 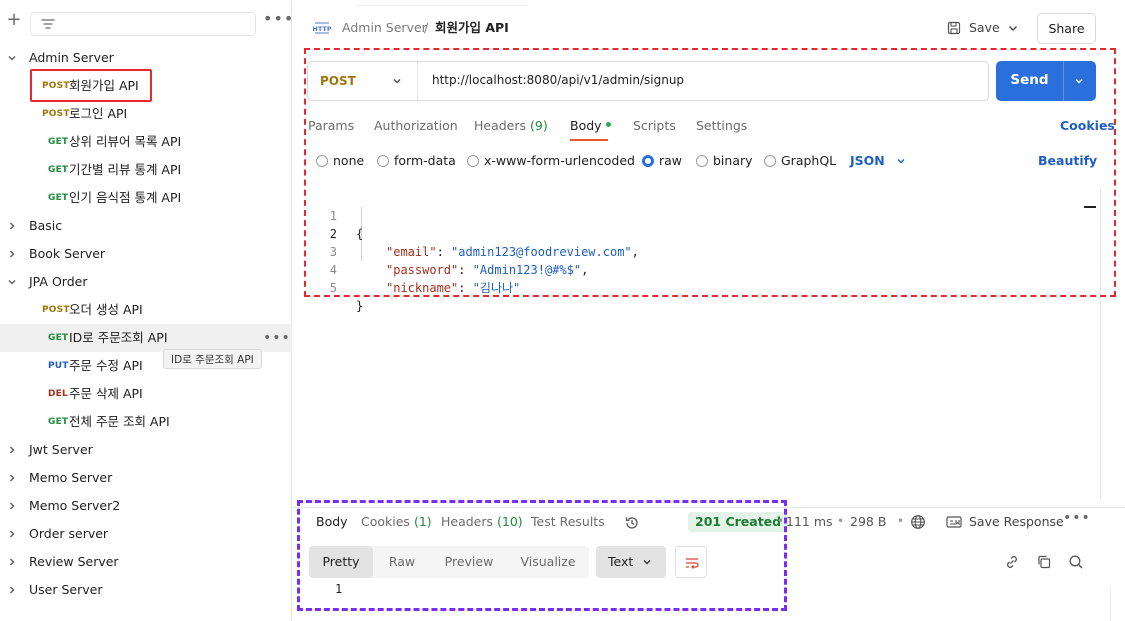 What do you see at coordinates (954, 522) in the screenshot?
I see `save-response-icon` at bounding box center [954, 522].